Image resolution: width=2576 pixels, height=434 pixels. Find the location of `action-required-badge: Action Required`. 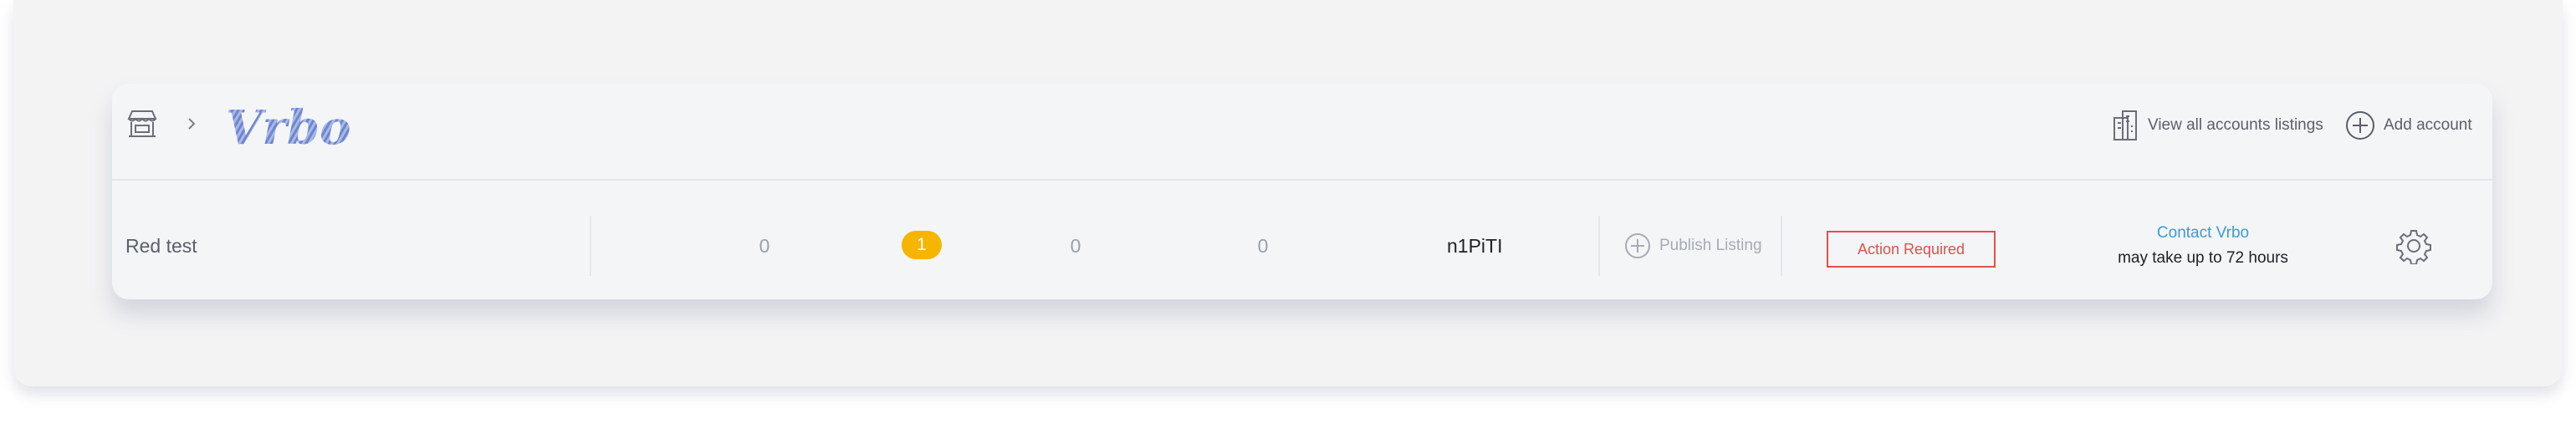

action-required-badge: Action Required is located at coordinates (1911, 249).